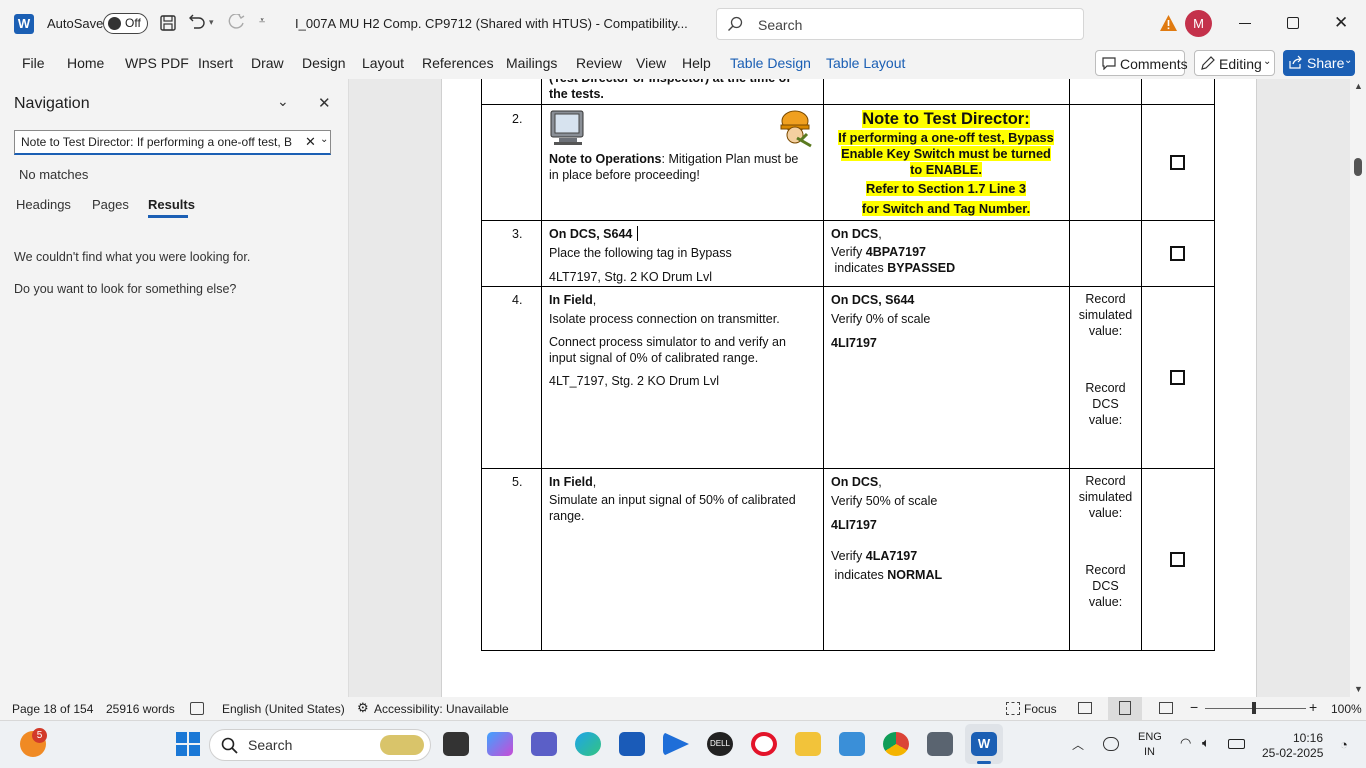 The image size is (1366, 768). Describe the element at coordinates (984, 744) in the screenshot. I see `word-taskbar-icon: W` at that location.